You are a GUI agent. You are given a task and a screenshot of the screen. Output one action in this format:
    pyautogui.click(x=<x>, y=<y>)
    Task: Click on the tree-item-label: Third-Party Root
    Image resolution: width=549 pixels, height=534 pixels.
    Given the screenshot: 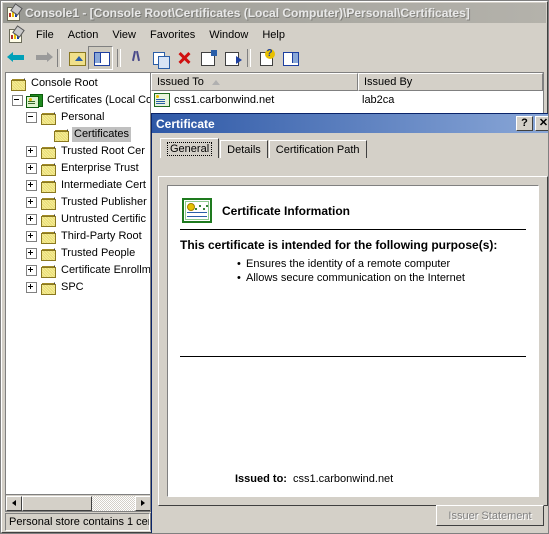 What is the action you would take?
    pyautogui.click(x=101, y=236)
    